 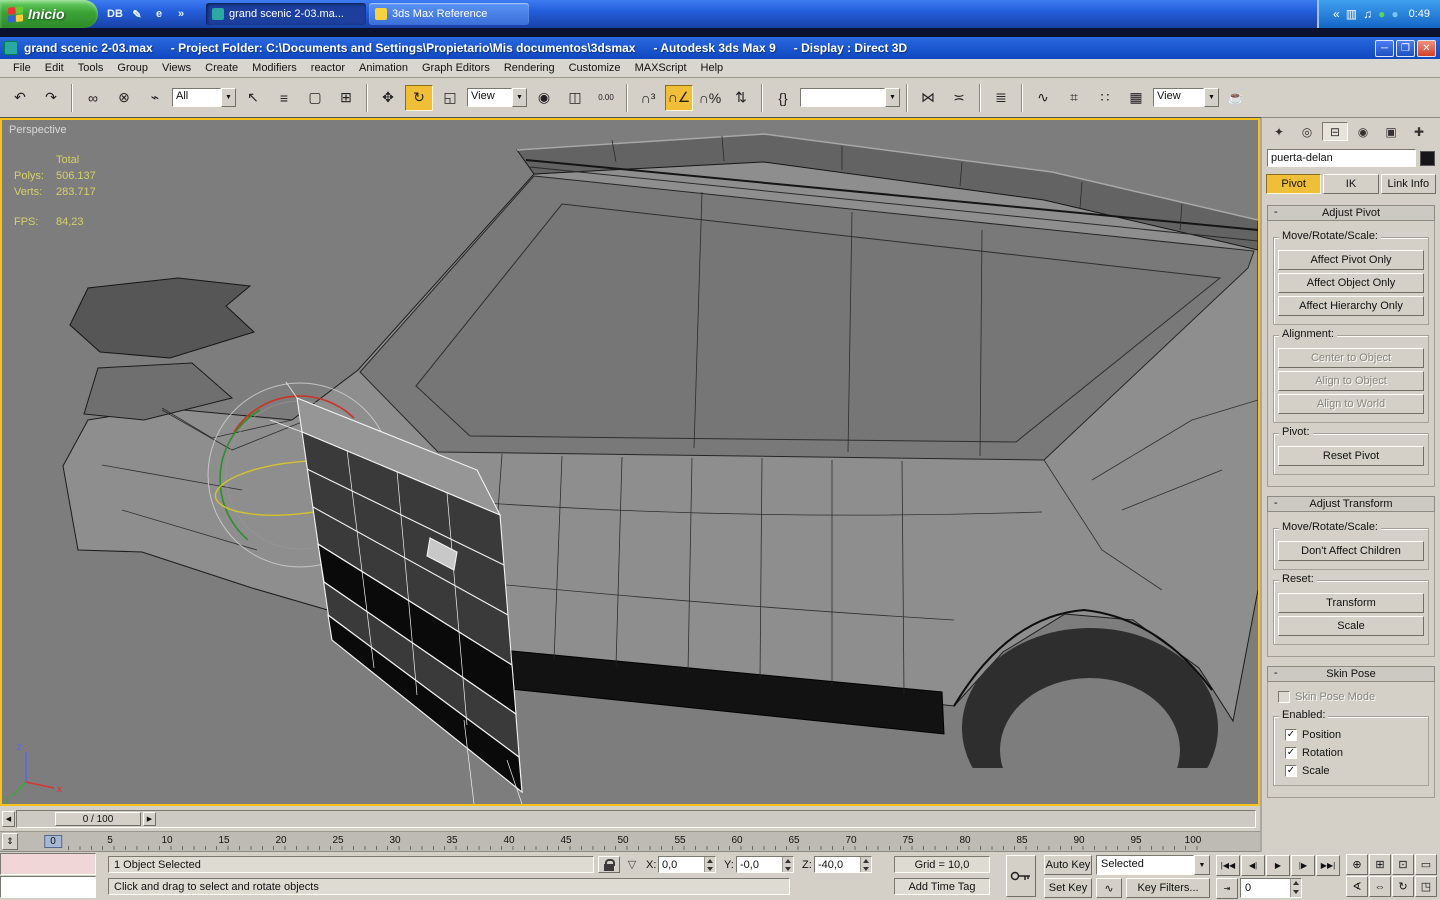 What do you see at coordinates (1351, 358) in the screenshot?
I see `center-to-object-button: Center to Object` at bounding box center [1351, 358].